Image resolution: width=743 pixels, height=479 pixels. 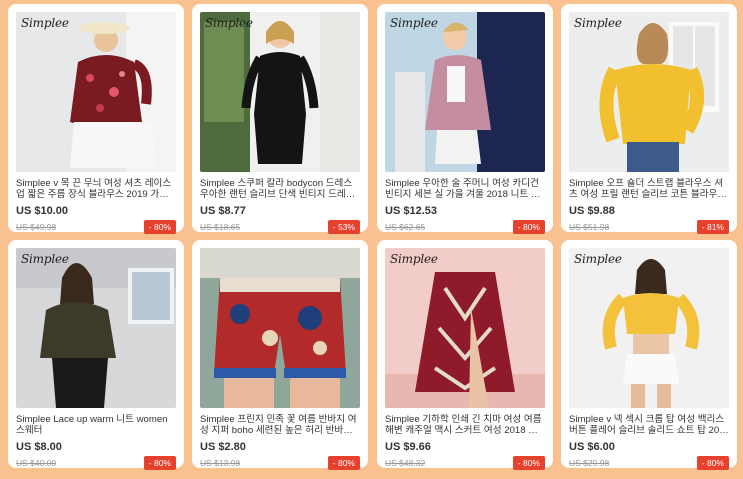 What do you see at coordinates (649, 463) in the screenshot?
I see `price-row: US $29.98 - 80%` at bounding box center [649, 463].